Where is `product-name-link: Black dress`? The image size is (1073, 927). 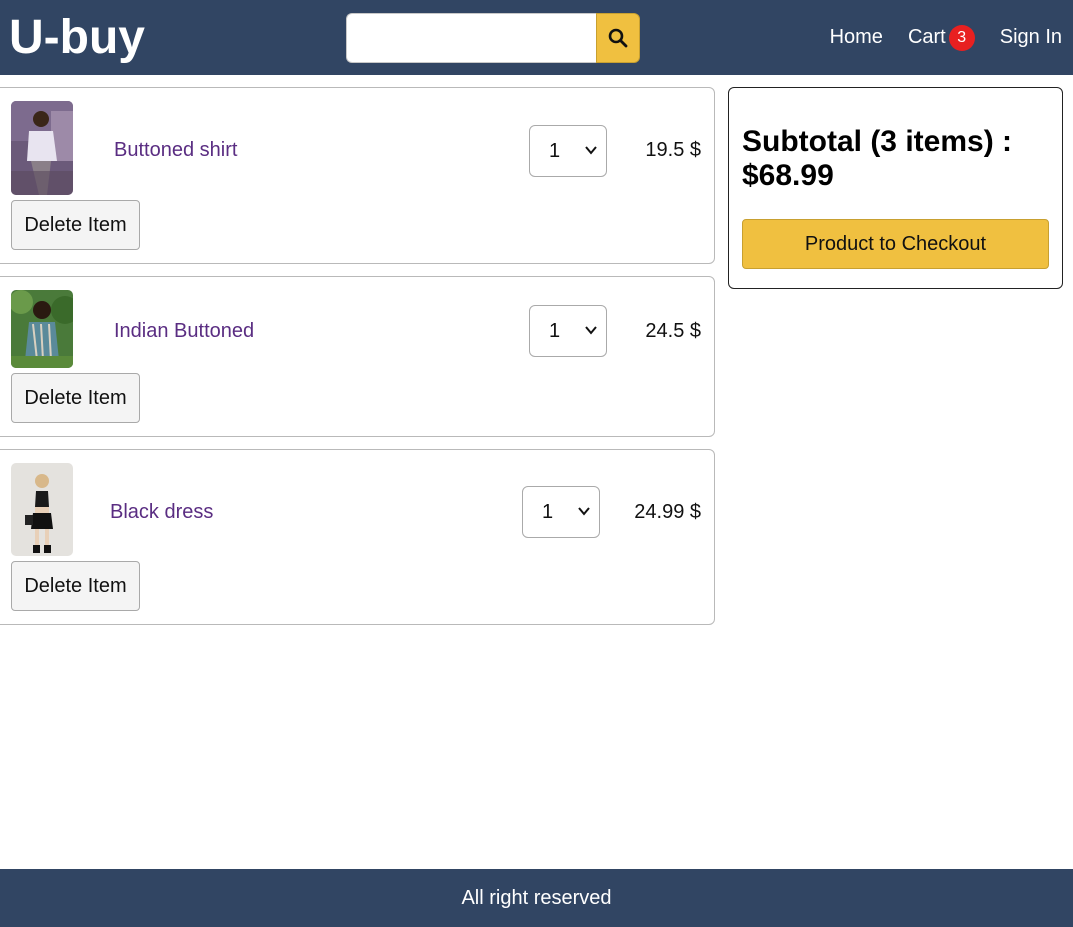 product-name-link: Black dress is located at coordinates (161, 512).